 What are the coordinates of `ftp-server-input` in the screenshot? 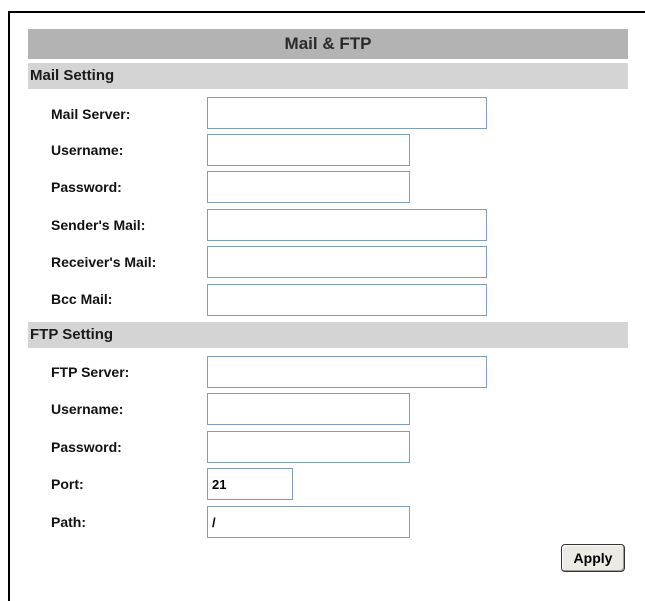 It's located at (347, 372).